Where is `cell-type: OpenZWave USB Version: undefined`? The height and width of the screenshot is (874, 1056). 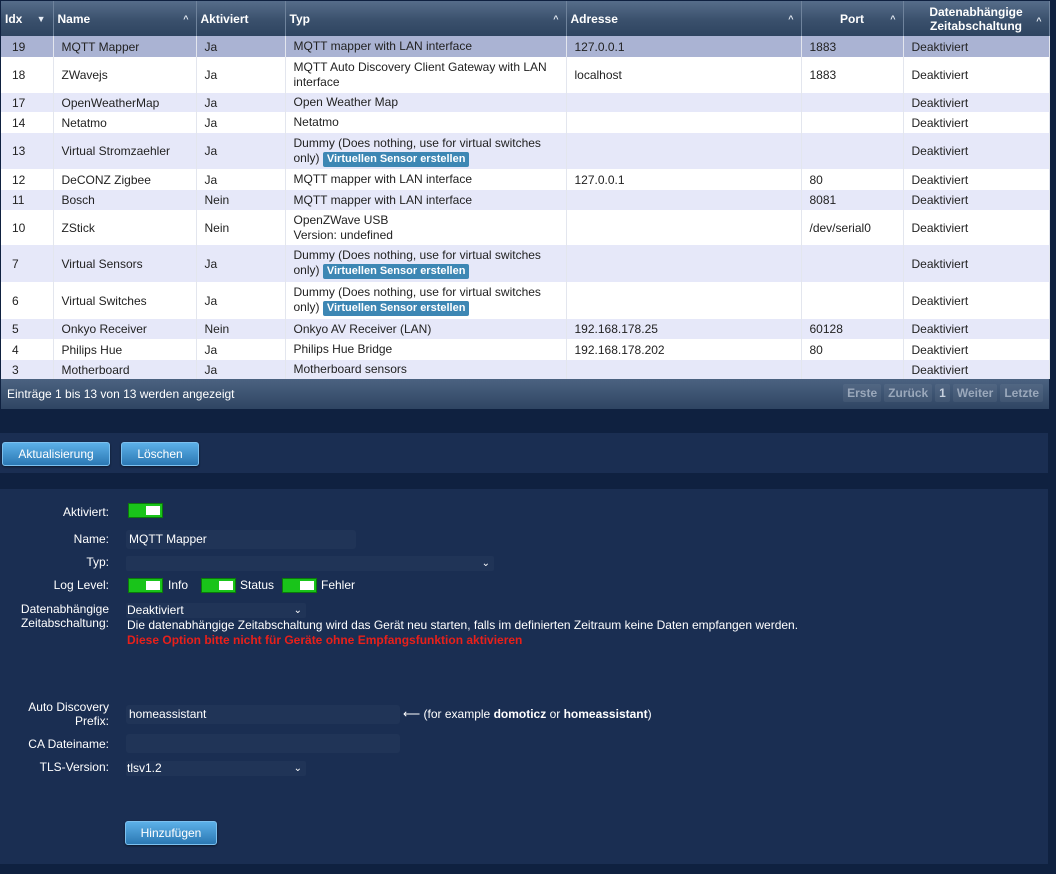 cell-type: OpenZWave USB Version: undefined is located at coordinates (426, 227).